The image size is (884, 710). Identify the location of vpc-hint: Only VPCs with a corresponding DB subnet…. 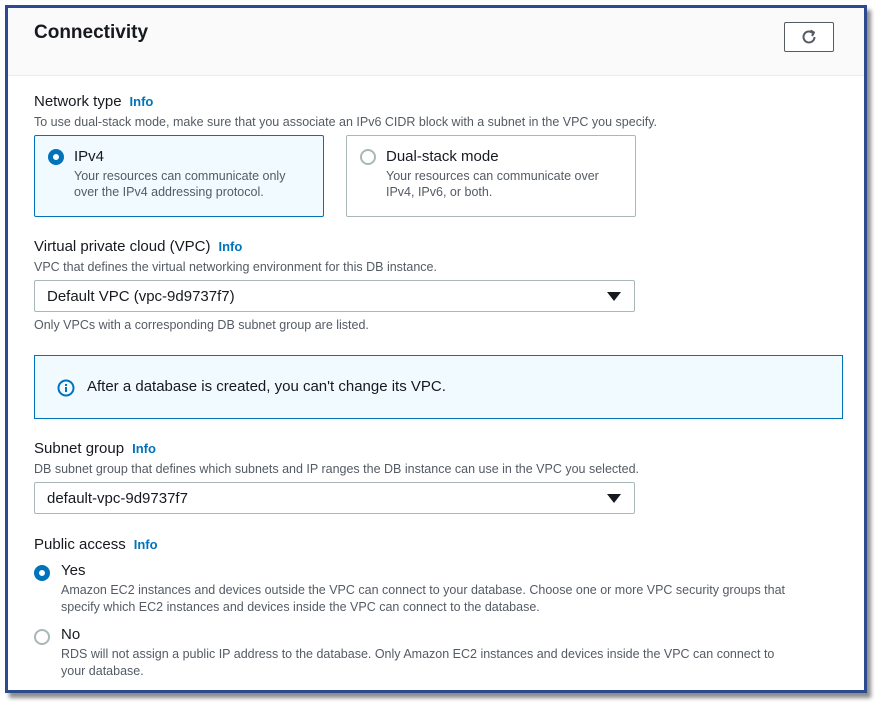
(201, 325).